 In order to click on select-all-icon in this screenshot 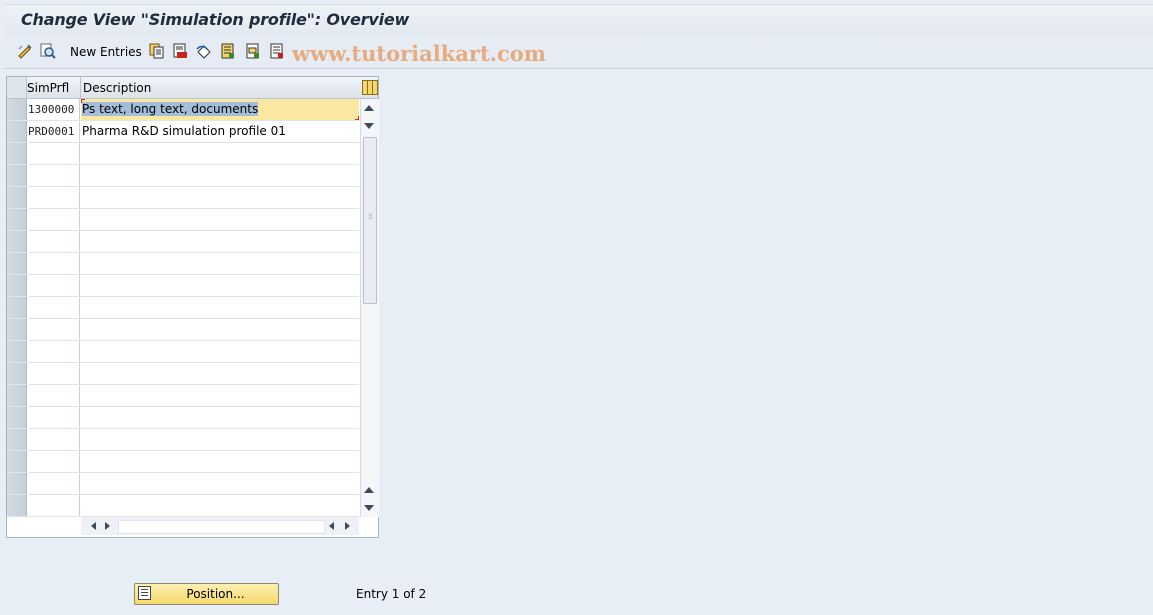, I will do `click(228, 51)`.